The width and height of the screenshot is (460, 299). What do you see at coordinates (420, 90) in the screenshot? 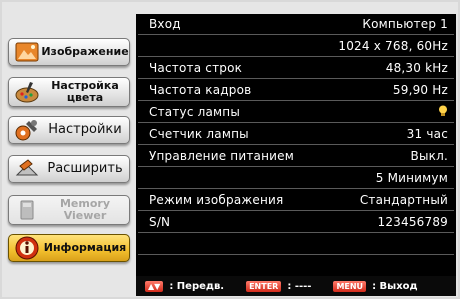
I see `info-value: 59,90 Hz` at bounding box center [420, 90].